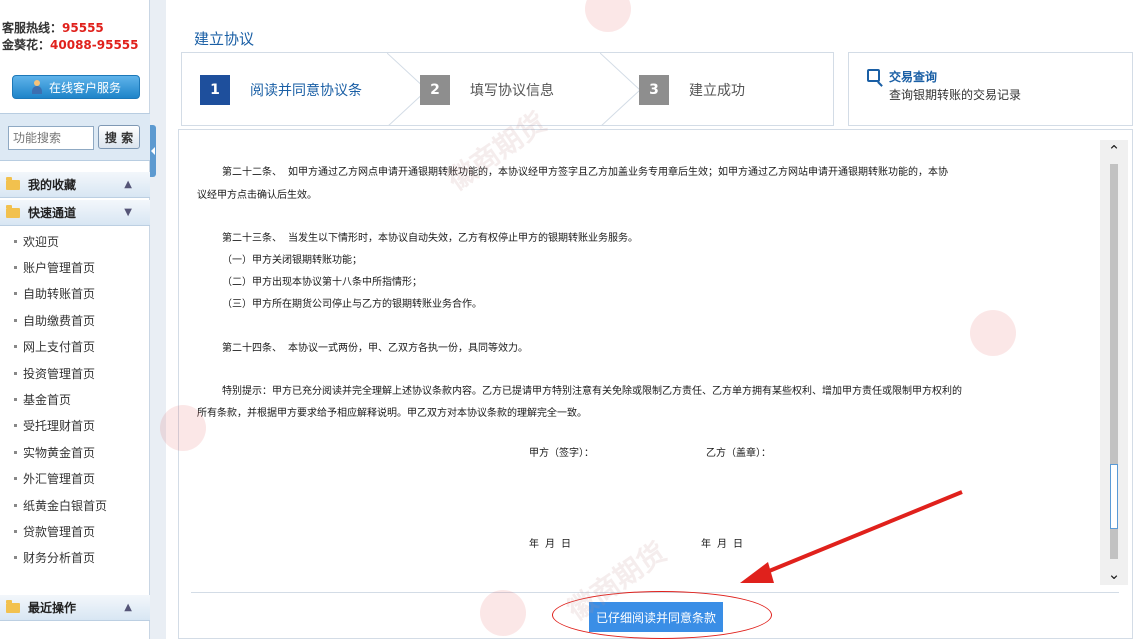 The height and width of the screenshot is (639, 1137). I want to click on party-a-signature: 甲方（签字）：, so click(561, 453).